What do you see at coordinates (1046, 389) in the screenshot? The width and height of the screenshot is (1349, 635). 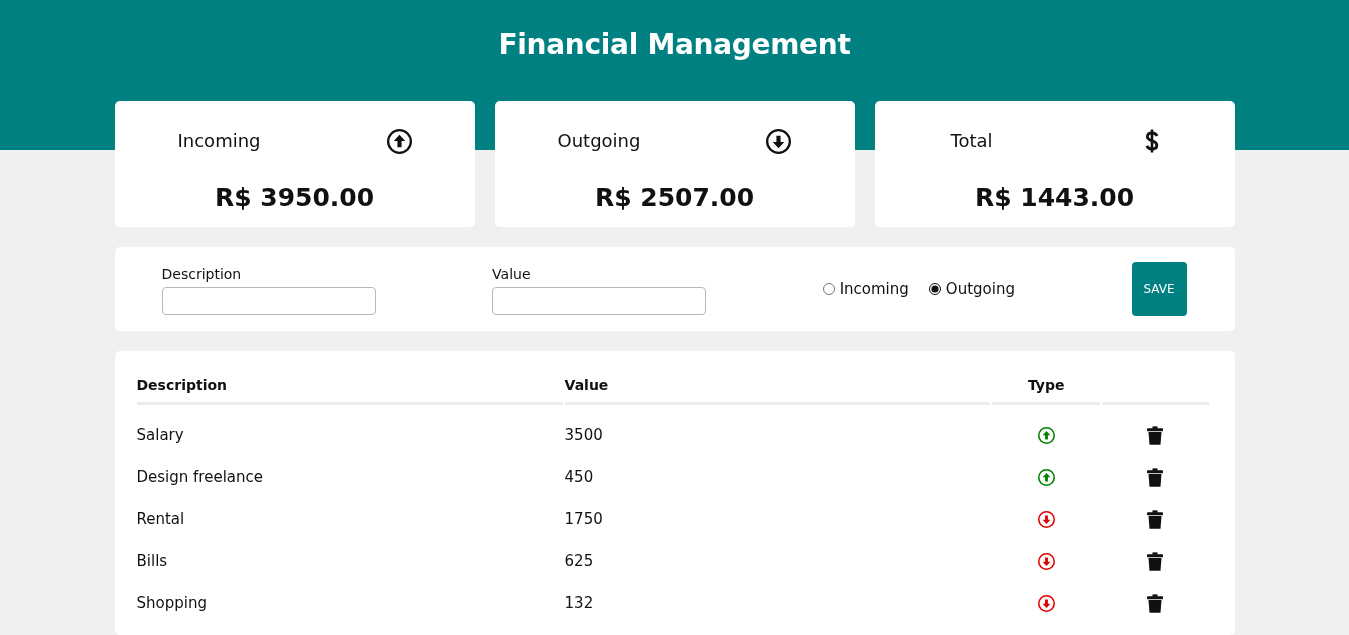 I see `column-header: Type` at bounding box center [1046, 389].